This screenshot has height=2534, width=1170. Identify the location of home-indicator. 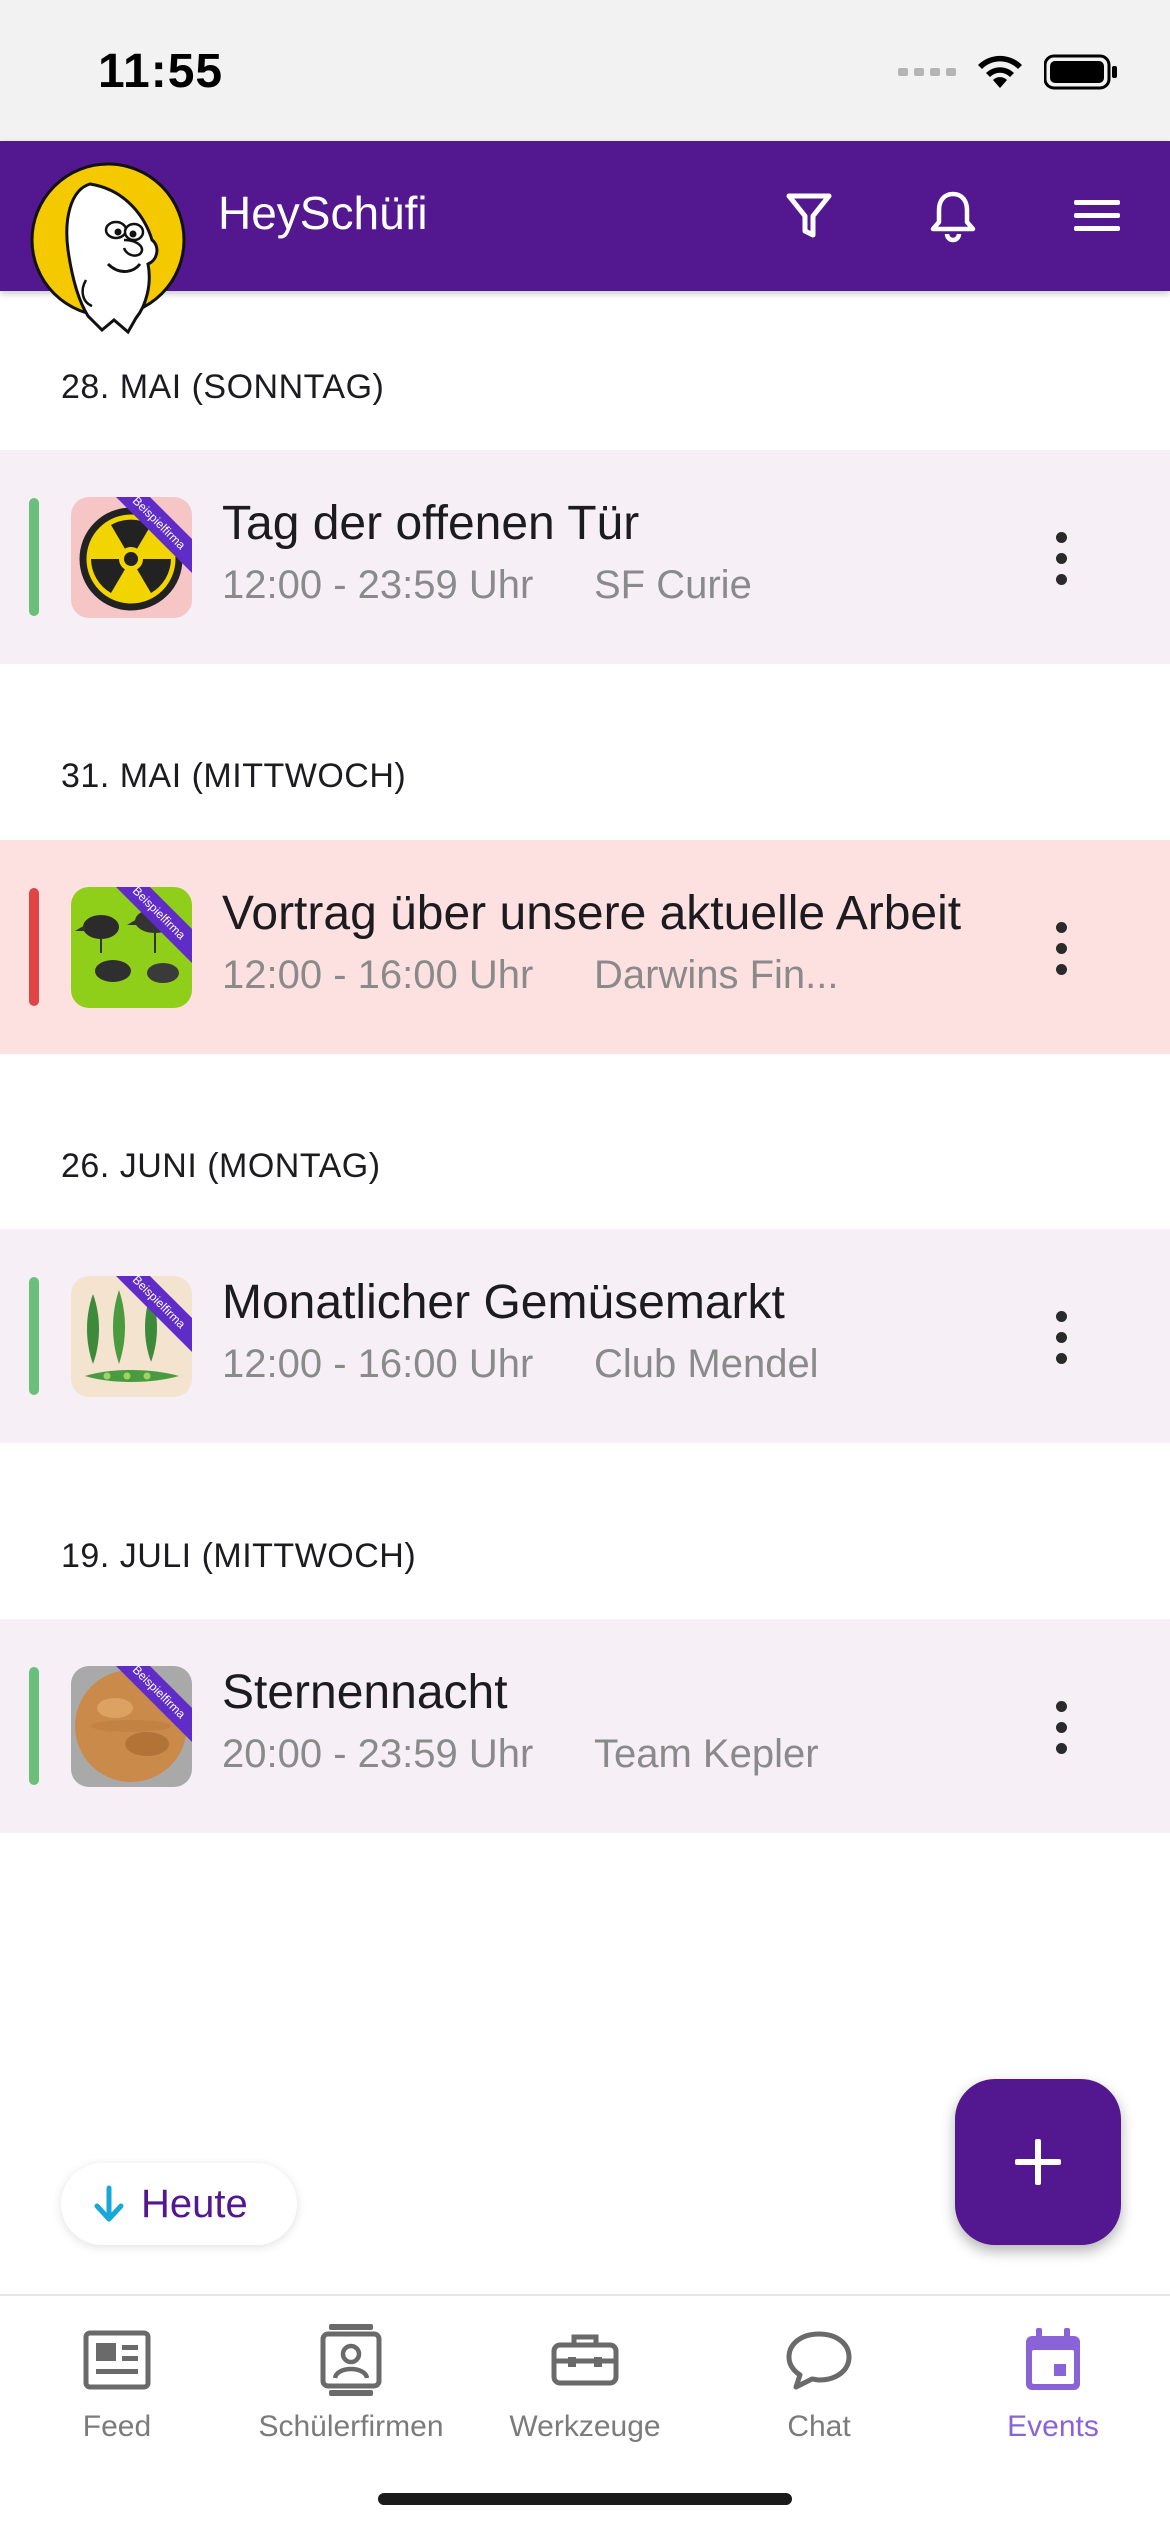
(585, 2499).